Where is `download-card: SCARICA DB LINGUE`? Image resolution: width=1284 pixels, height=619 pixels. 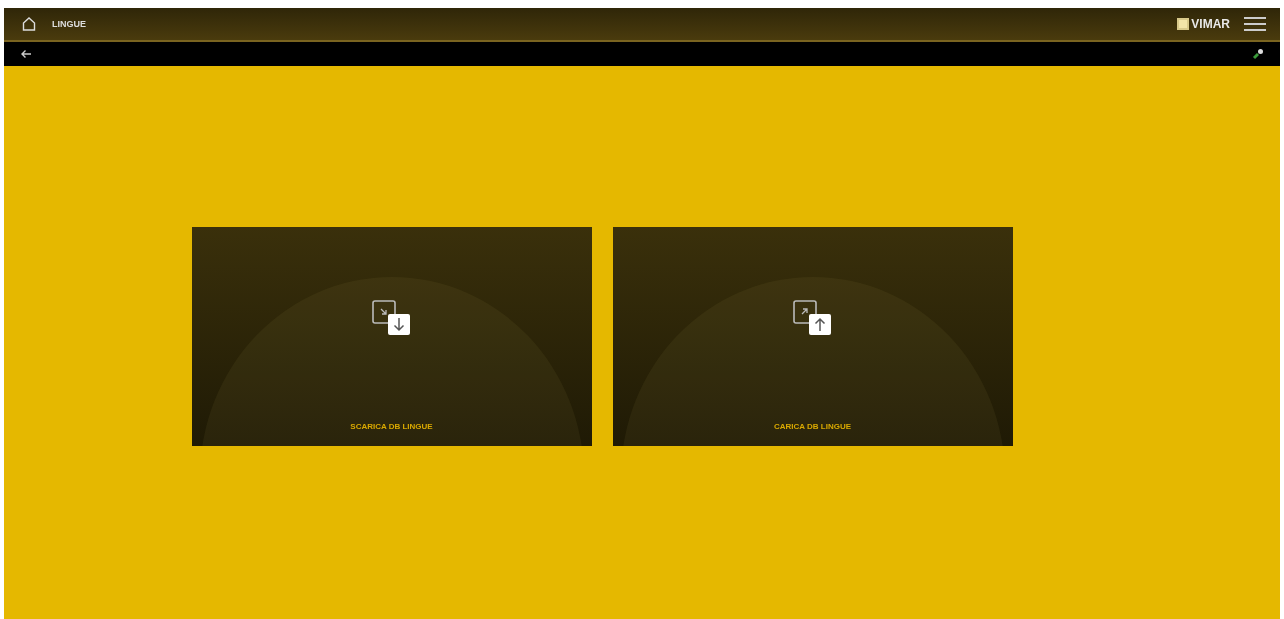
download-card: SCARICA DB LINGUE is located at coordinates (391, 336).